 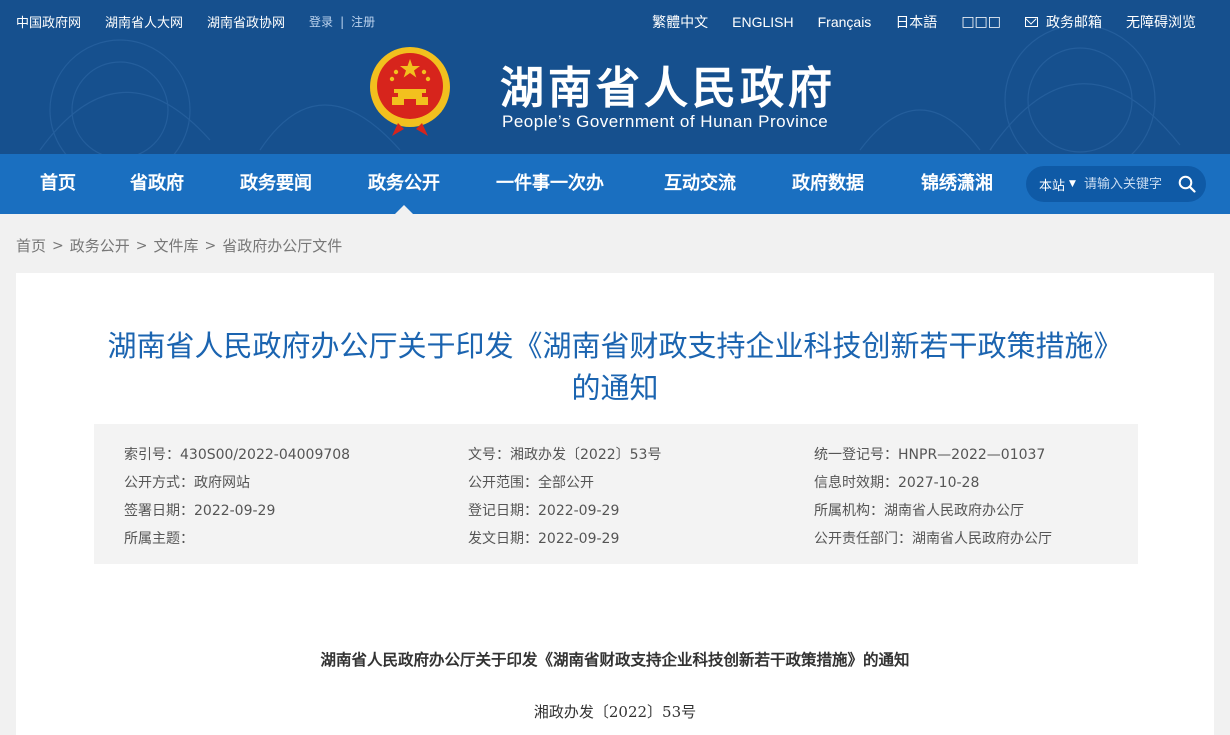 I want to click on mailbox-link: 政务邮箱, so click(x=1063, y=22).